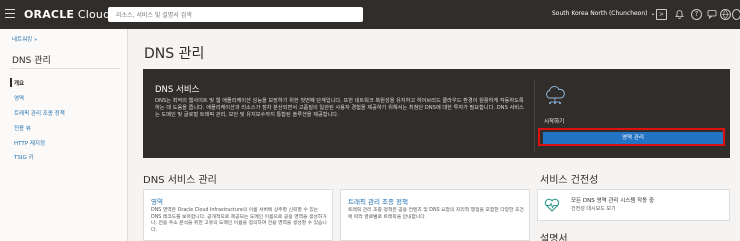  Describe the element at coordinates (39, 113) in the screenshot. I see `sidebar-item-traffic-steering: 트래픽 관리 조종 정책` at that location.